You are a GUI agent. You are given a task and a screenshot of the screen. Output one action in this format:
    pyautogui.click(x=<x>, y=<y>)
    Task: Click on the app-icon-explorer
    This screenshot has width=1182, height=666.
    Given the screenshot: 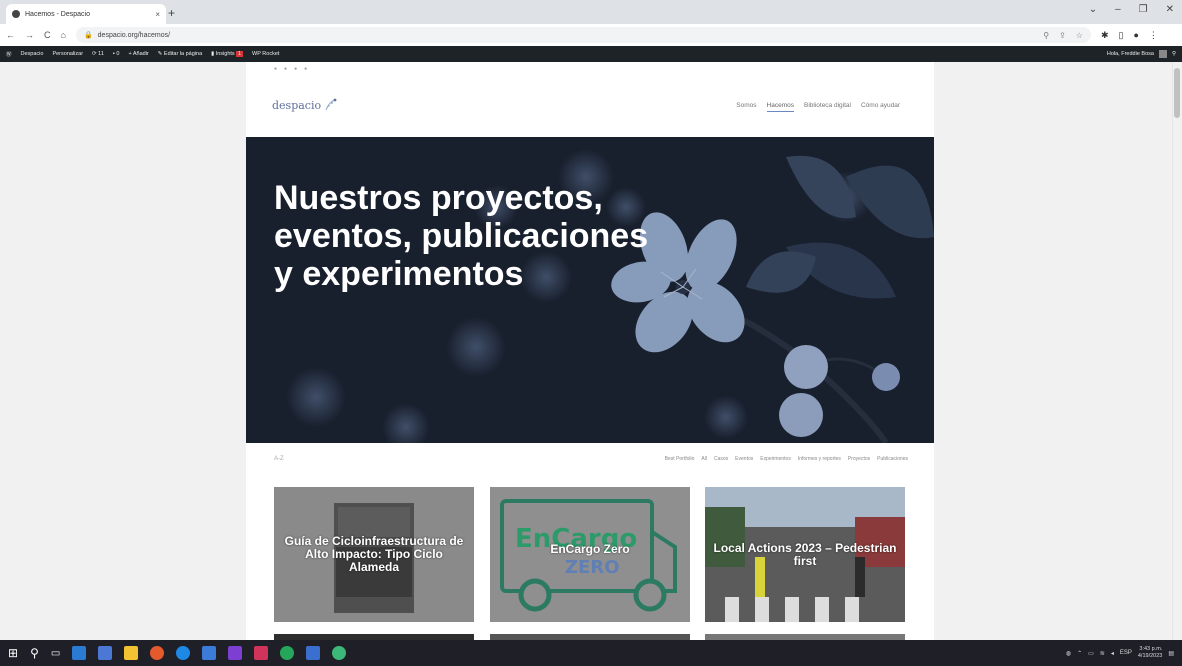 What is the action you would take?
    pyautogui.click(x=131, y=653)
    